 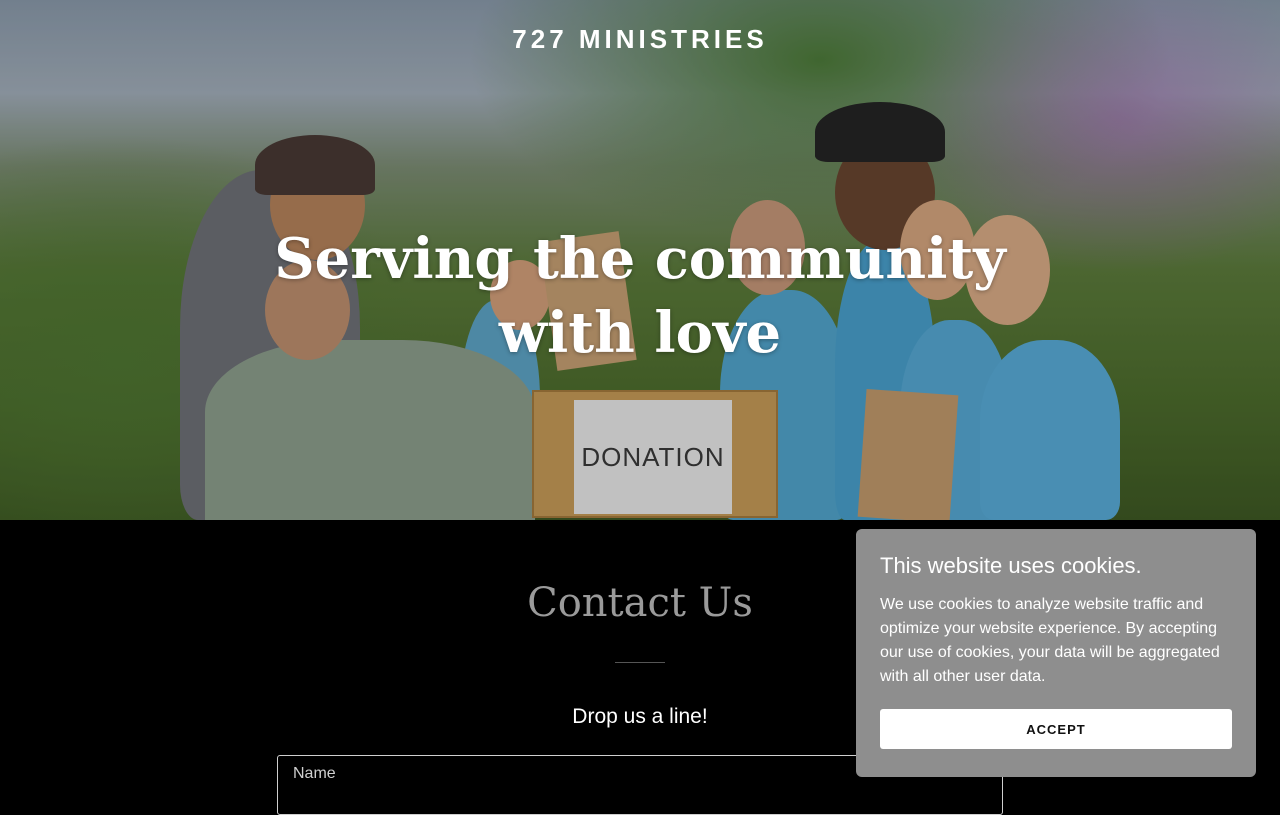 I want to click on cookie-banner-title: This website uses cookies., so click(x=1011, y=565).